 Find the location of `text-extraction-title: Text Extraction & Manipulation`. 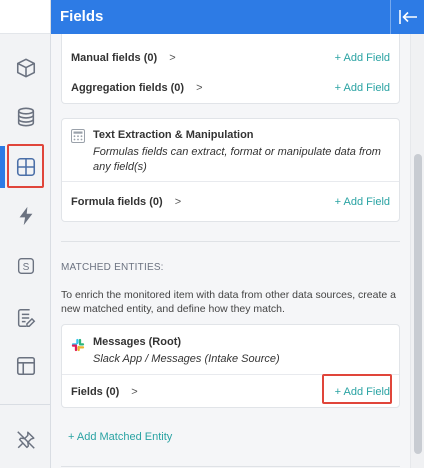

text-extraction-title: Text Extraction & Manipulation is located at coordinates (173, 135).